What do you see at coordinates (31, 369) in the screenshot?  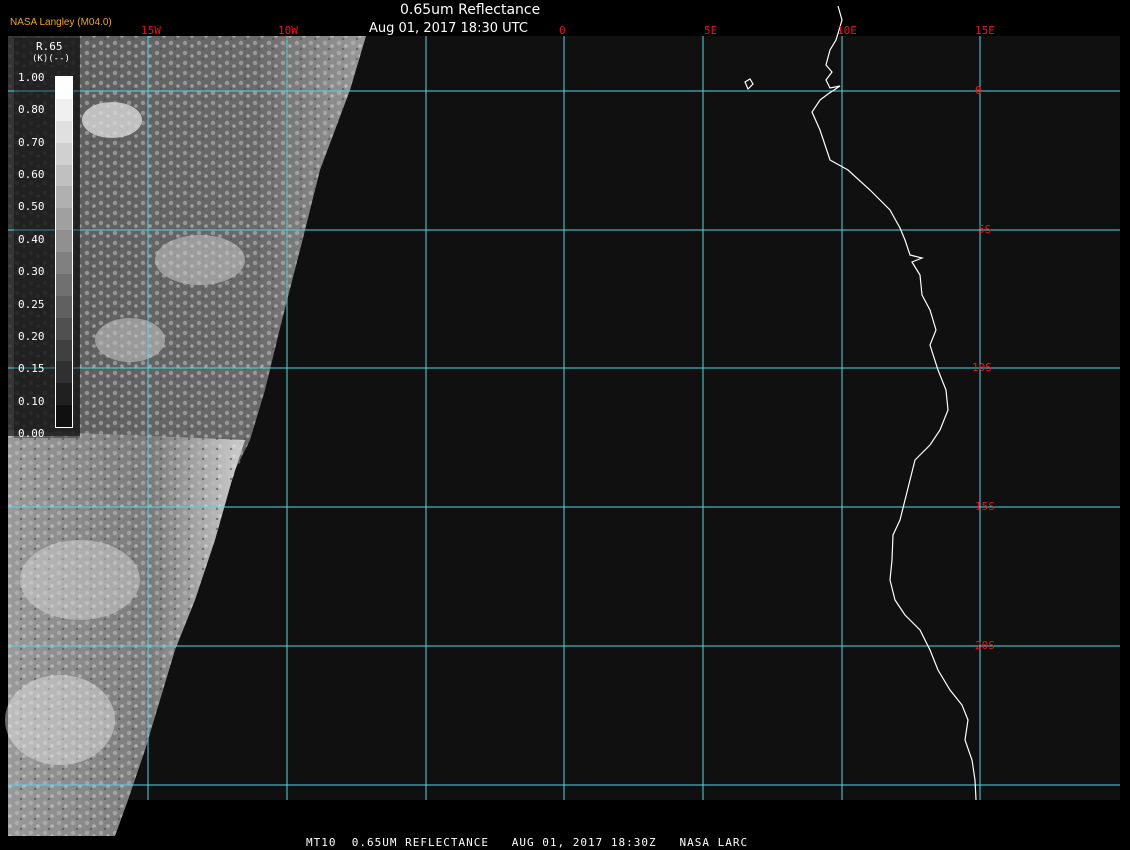 I see `colorbar-tick-label: 0.15` at bounding box center [31, 369].